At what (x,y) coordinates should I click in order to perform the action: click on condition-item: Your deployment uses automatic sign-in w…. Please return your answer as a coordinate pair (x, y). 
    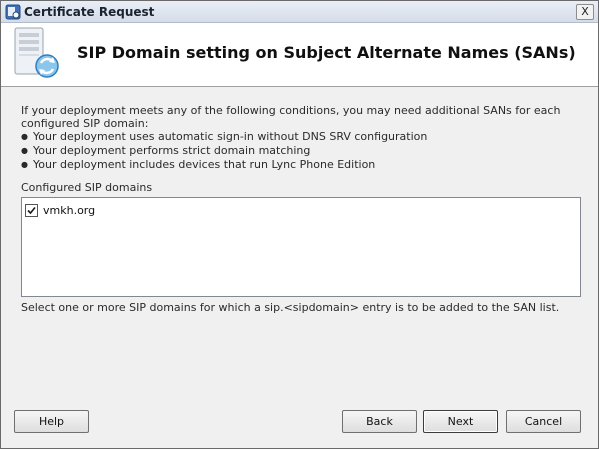
    Looking at the image, I should click on (303, 137).